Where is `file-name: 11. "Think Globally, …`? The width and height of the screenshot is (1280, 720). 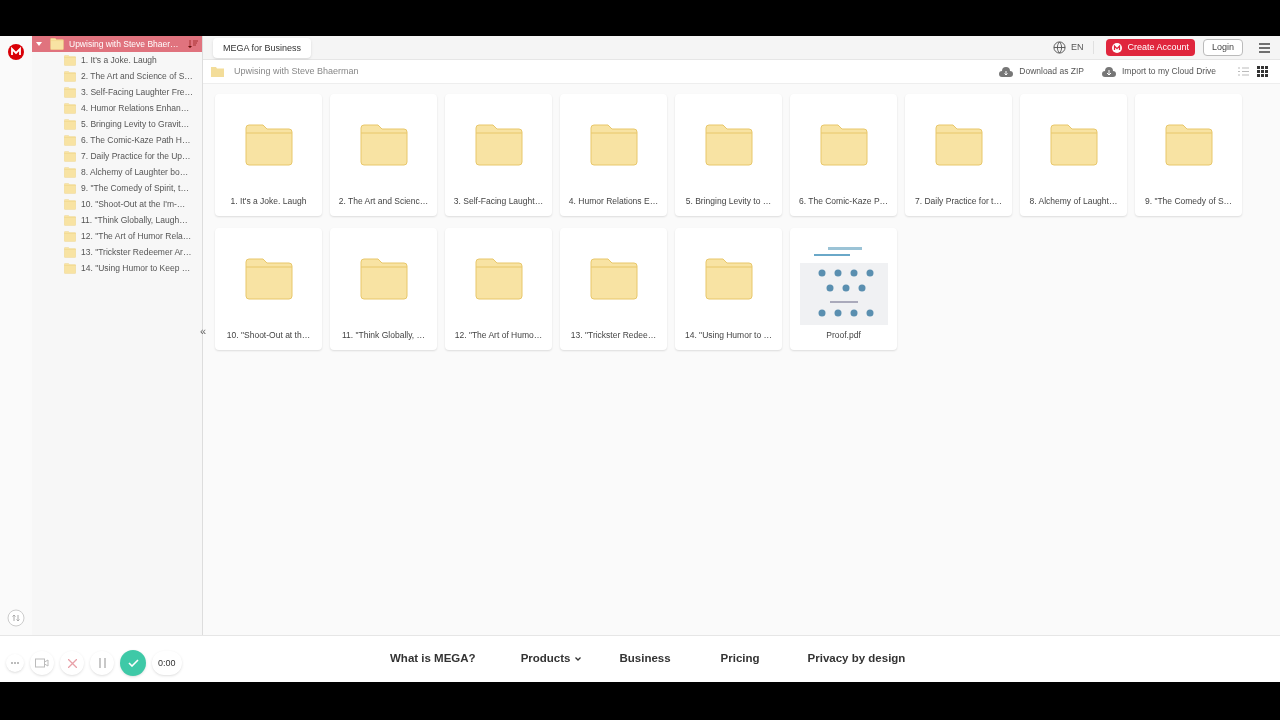
file-name: 11. "Think Globally, … is located at coordinates (383, 335).